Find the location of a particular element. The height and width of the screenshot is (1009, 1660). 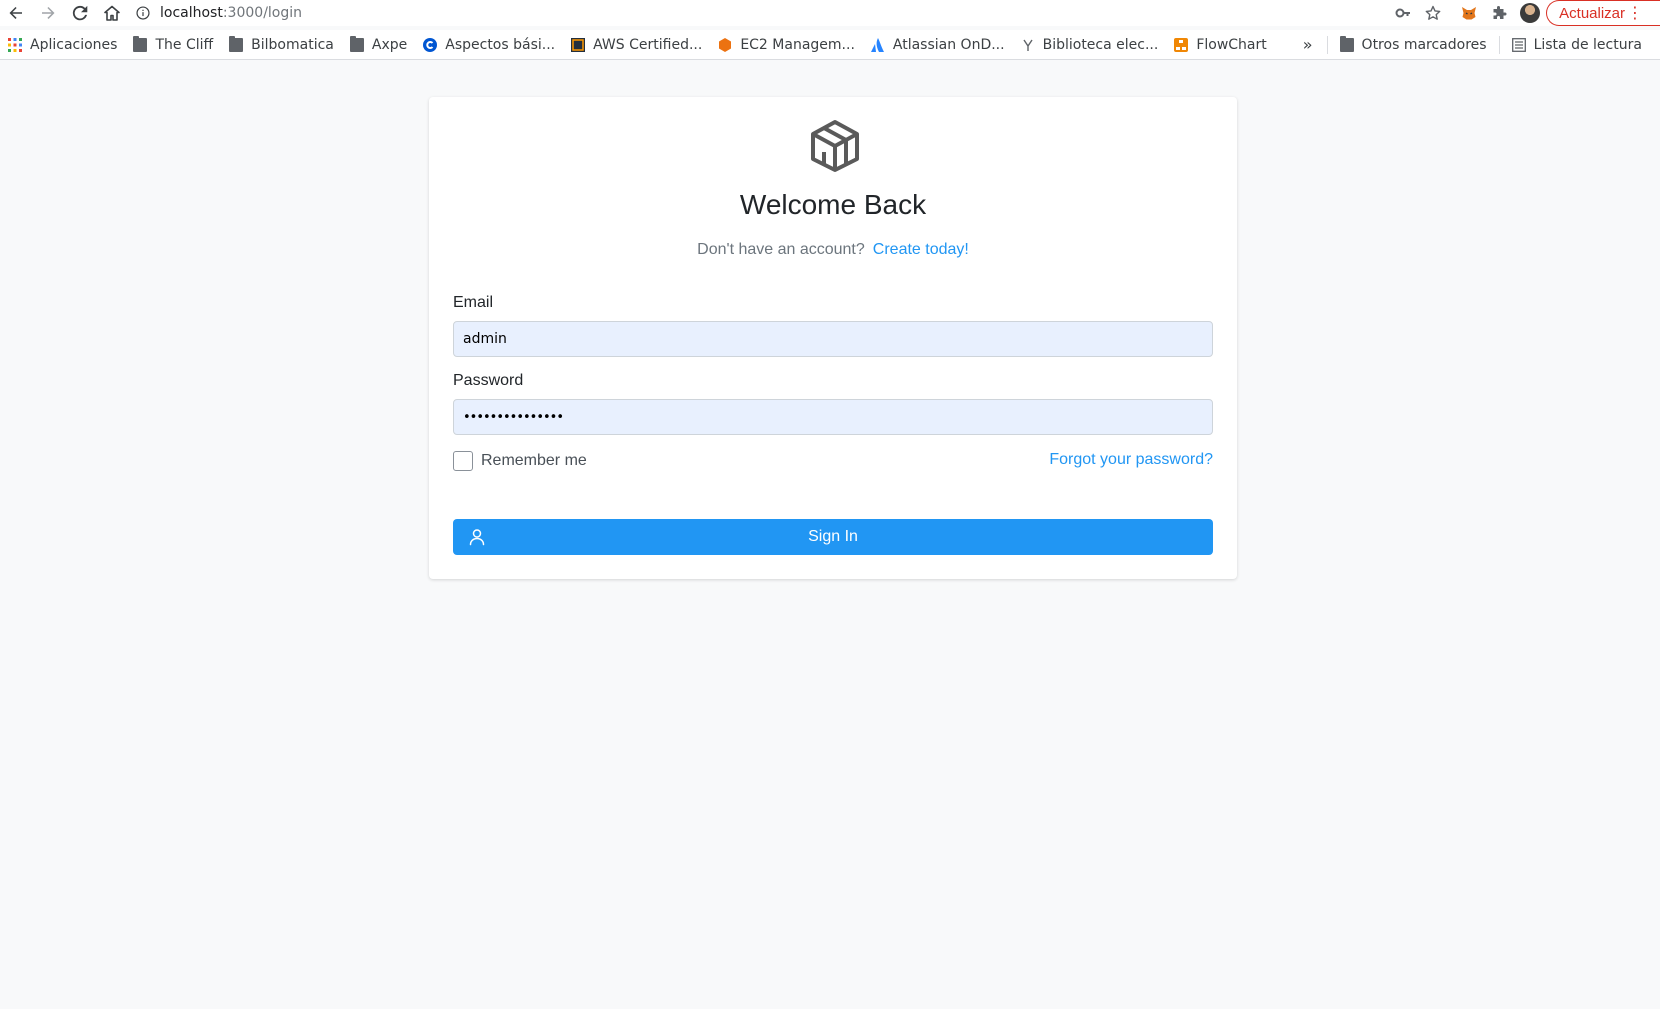

bookmark-apps: Aplicaciones is located at coordinates (62, 44).